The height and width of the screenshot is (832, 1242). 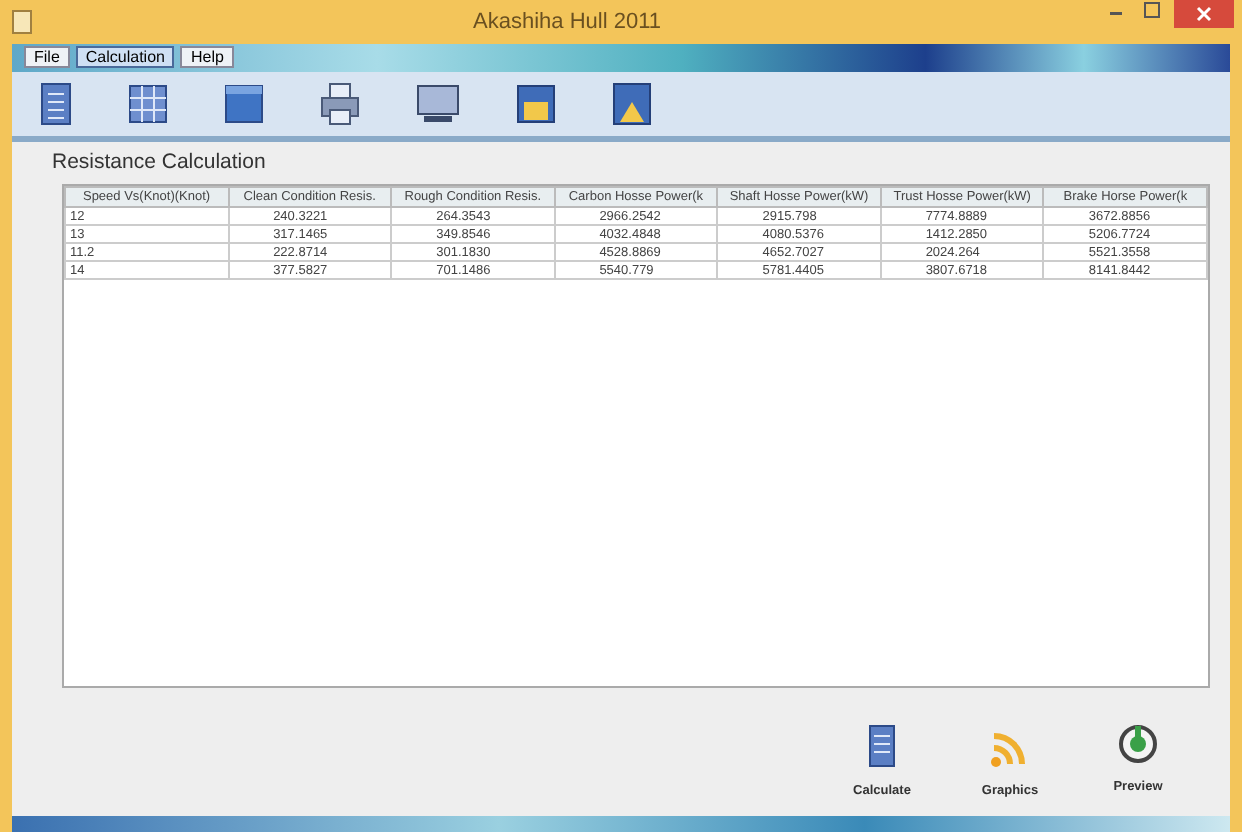 I want to click on maximize-button, so click(x=1152, y=10).